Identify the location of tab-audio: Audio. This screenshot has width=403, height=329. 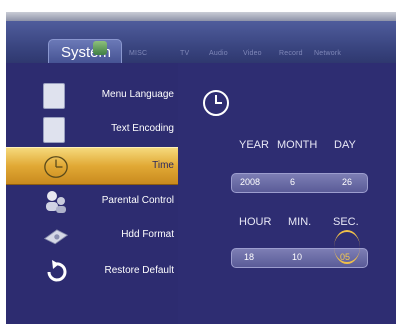
(218, 53).